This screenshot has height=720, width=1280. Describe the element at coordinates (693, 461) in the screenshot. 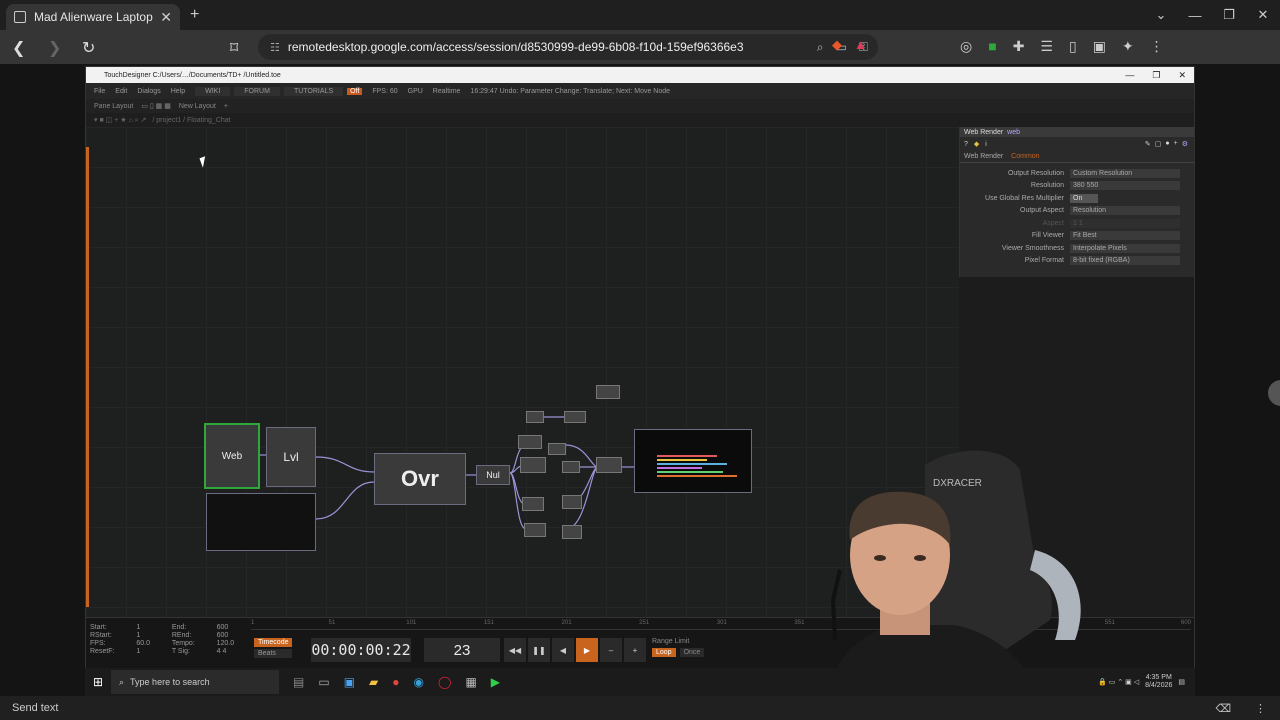

I see `chat-preview-node` at that location.